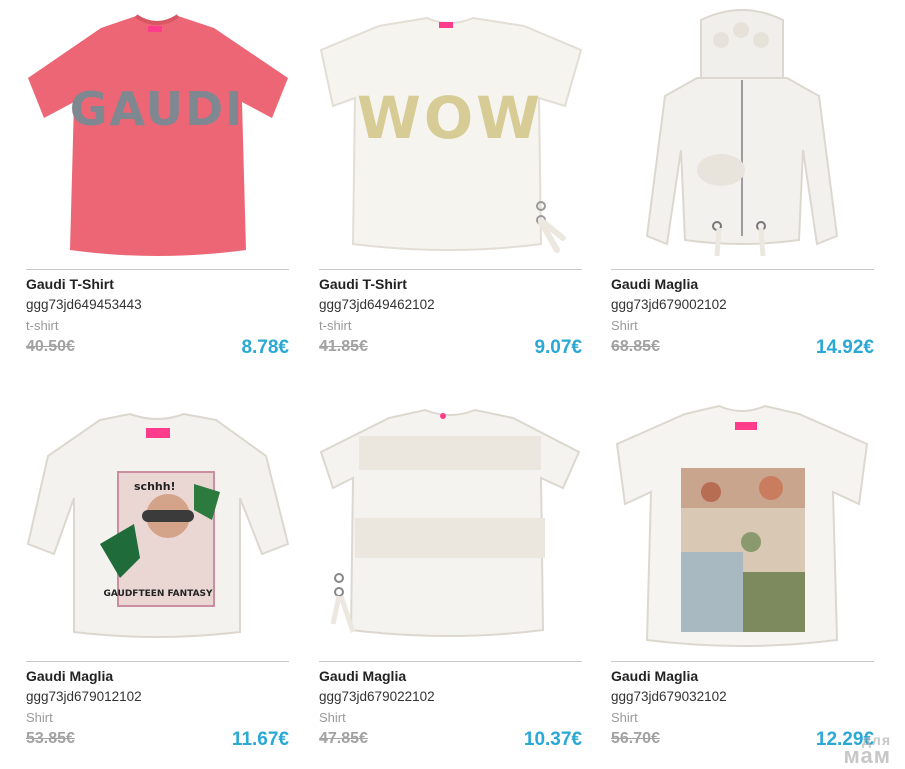 The width and height of the screenshot is (905, 769). Describe the element at coordinates (450, 118) in the screenshot. I see `tee-print-text: WOW` at that location.